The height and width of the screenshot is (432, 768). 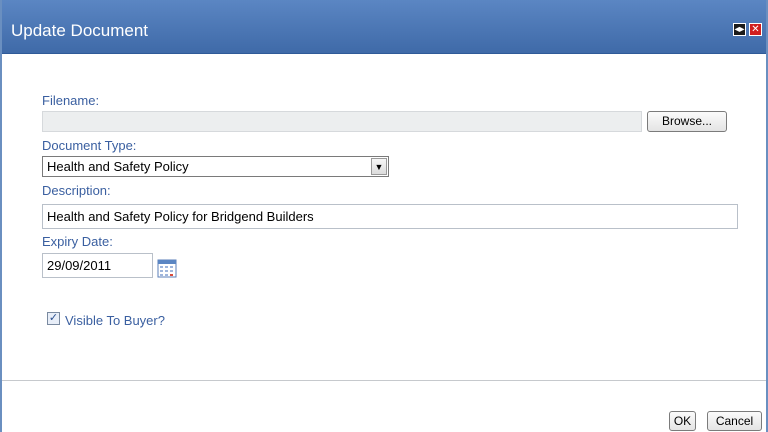 What do you see at coordinates (390, 216) in the screenshot?
I see `description-field` at bounding box center [390, 216].